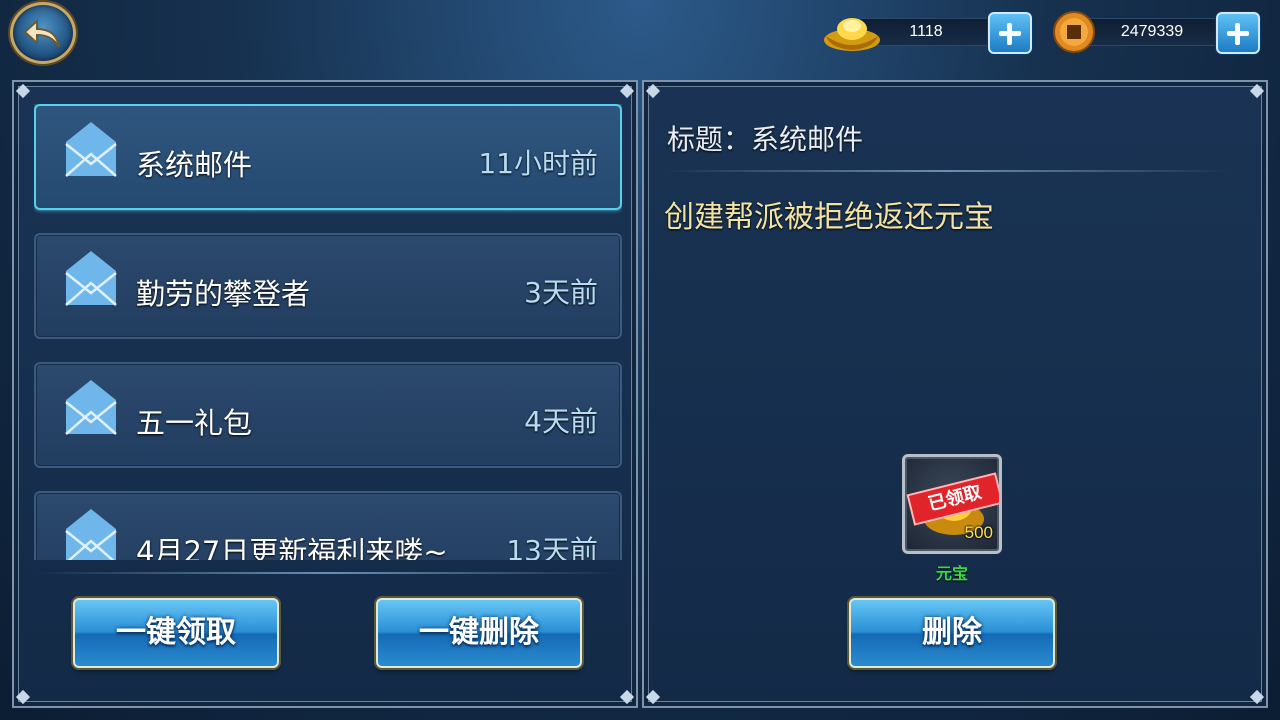 This screenshot has width=1280, height=720. What do you see at coordinates (538, 163) in the screenshot?
I see `mail-time: 11小时前` at bounding box center [538, 163].